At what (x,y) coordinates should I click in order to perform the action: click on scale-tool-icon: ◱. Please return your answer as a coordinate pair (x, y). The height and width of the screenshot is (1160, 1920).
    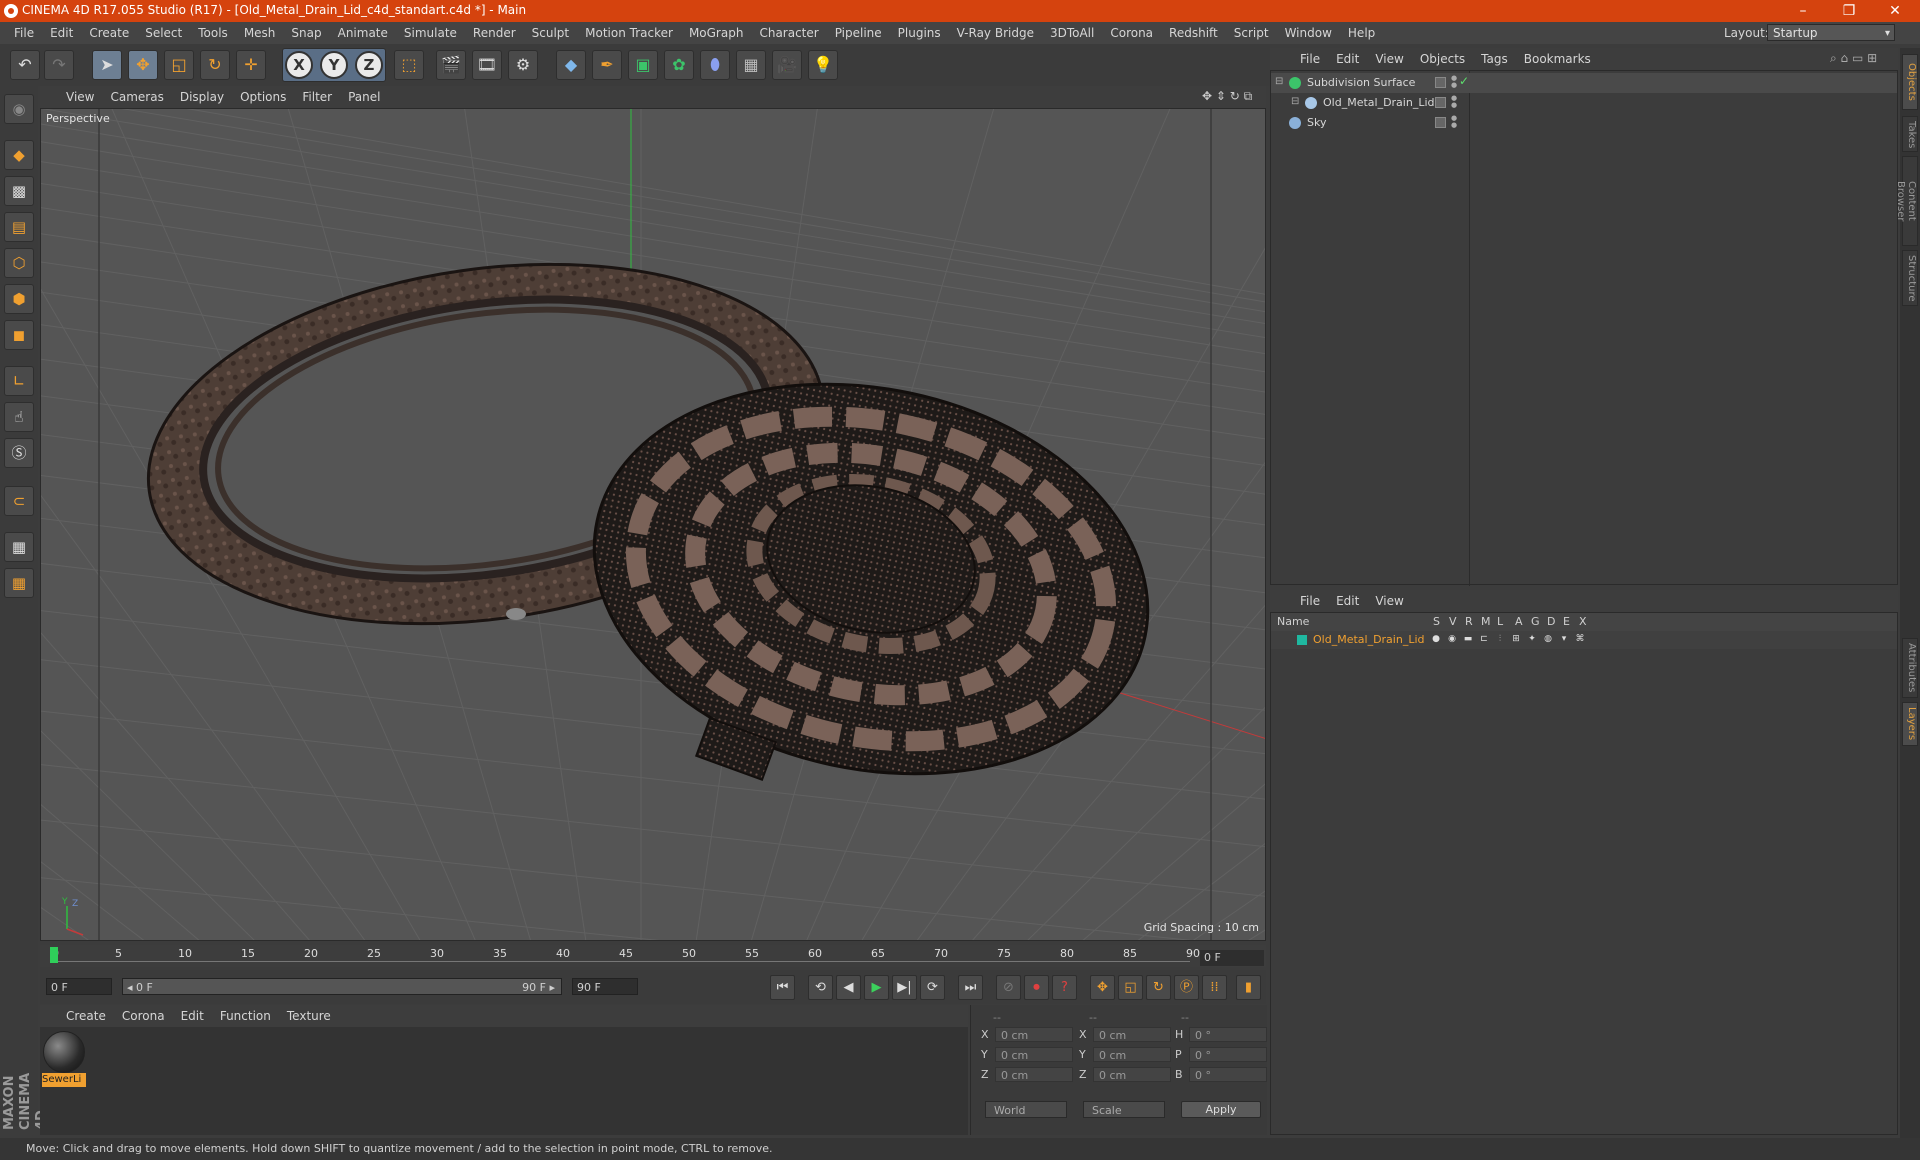
    Looking at the image, I should click on (179, 65).